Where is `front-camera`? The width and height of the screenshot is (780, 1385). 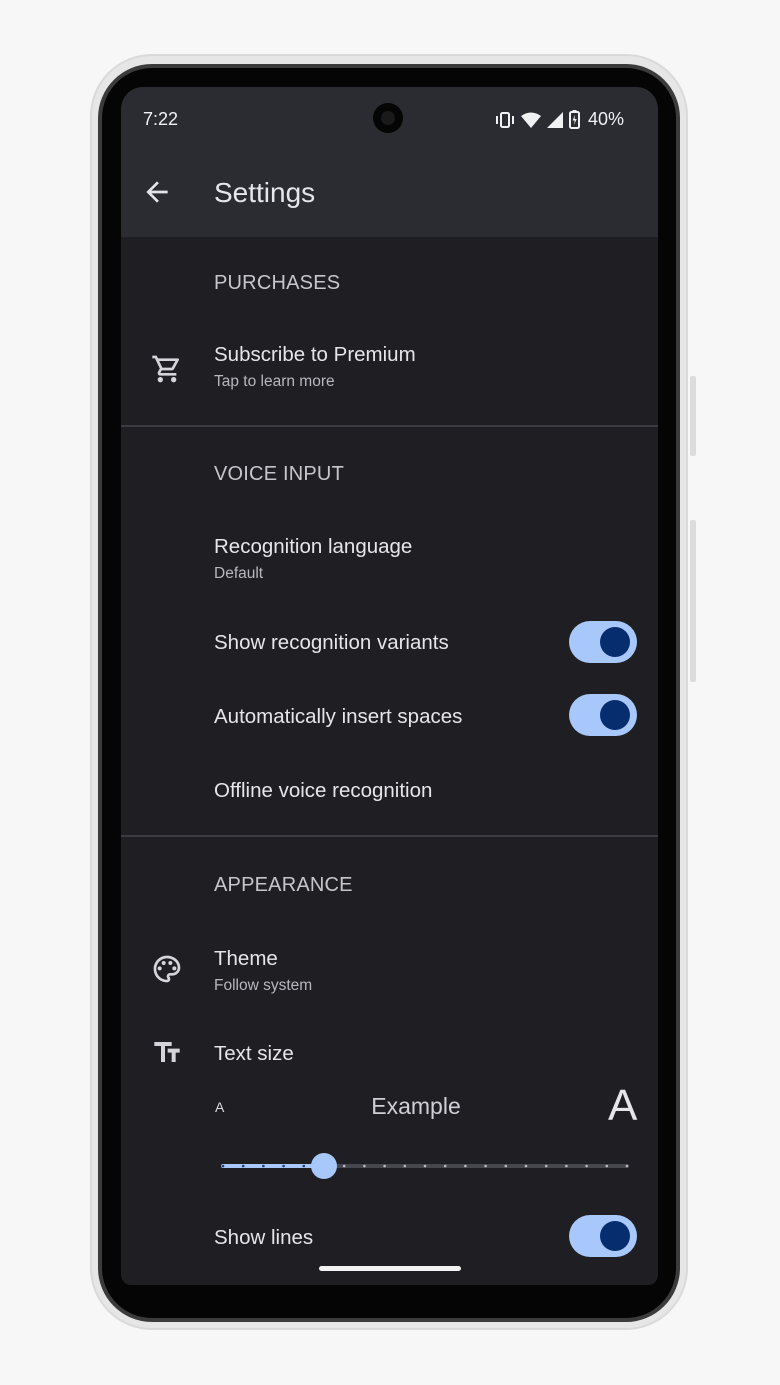
front-camera is located at coordinates (388, 118).